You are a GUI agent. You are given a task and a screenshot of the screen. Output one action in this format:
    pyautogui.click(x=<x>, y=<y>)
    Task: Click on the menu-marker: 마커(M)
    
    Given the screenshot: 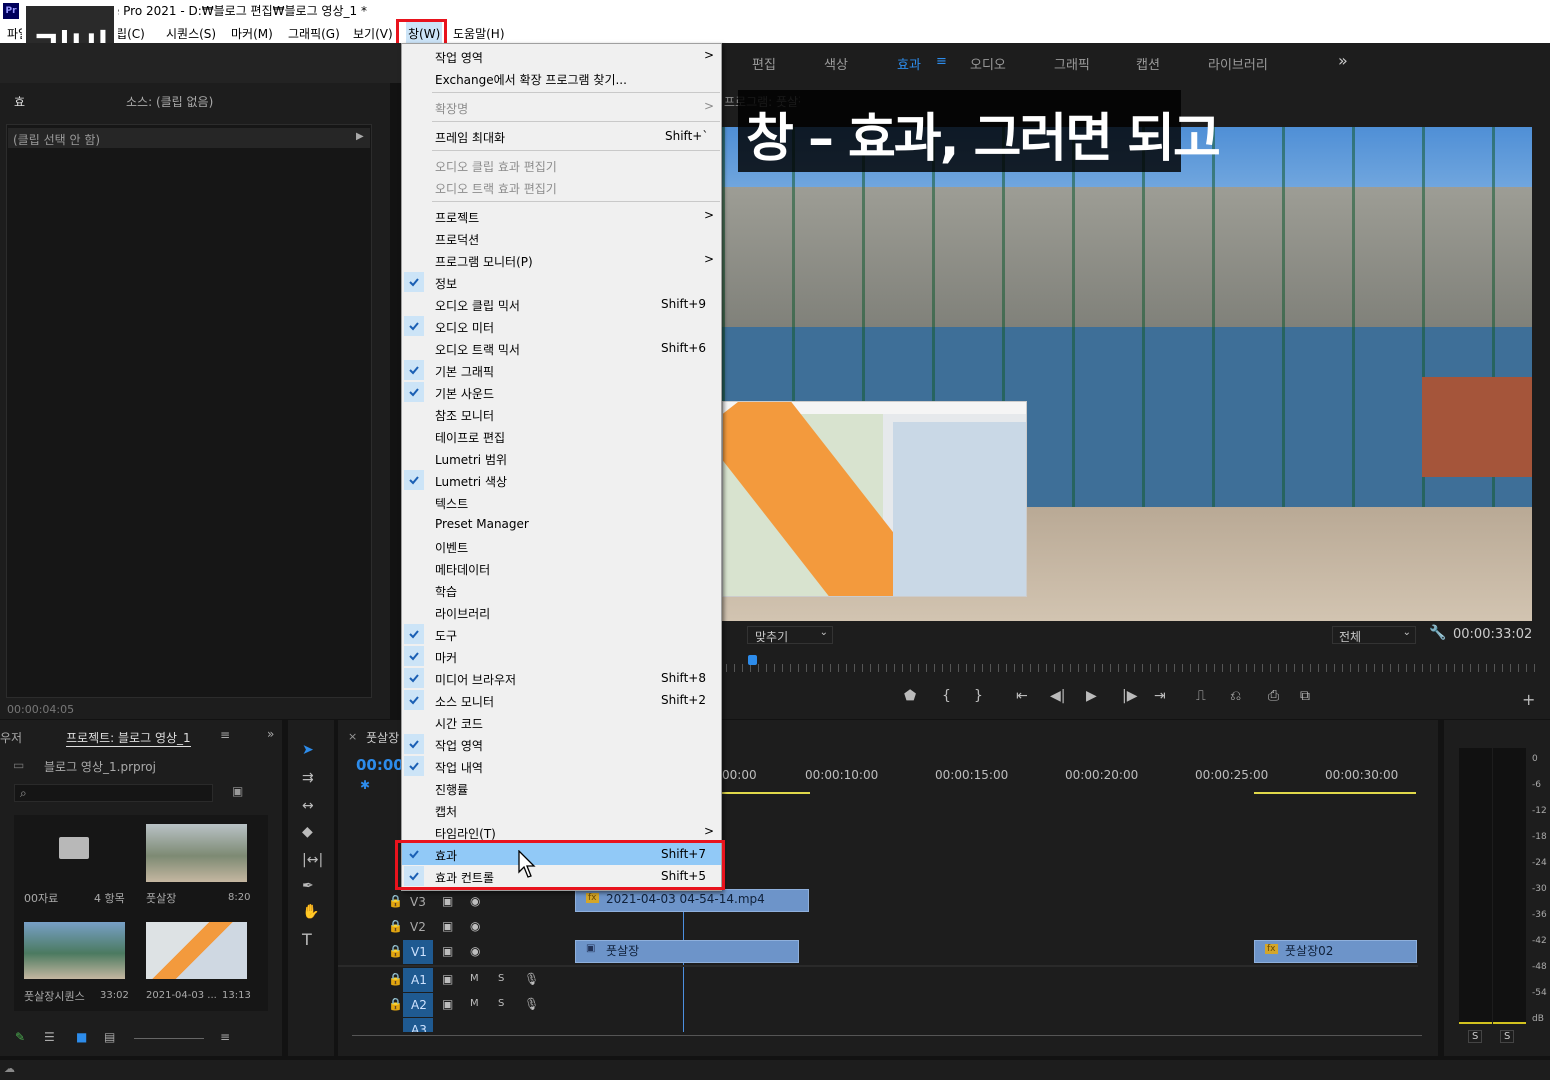 What is the action you would take?
    pyautogui.click(x=252, y=33)
    